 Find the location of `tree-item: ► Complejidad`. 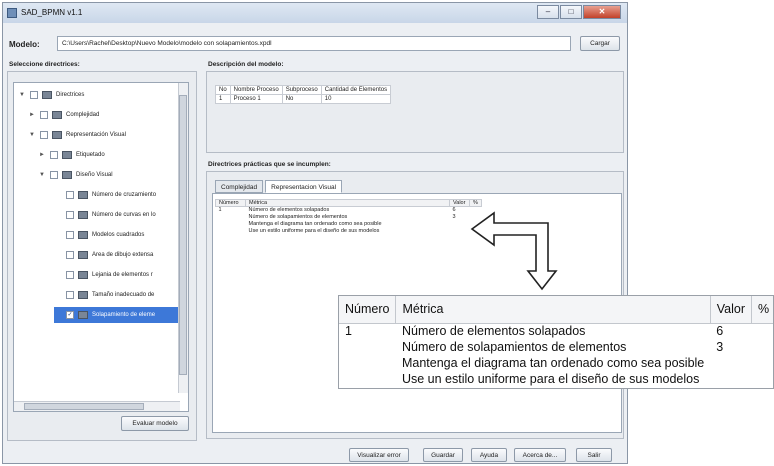

tree-item: ► Complejidad is located at coordinates (104, 115).